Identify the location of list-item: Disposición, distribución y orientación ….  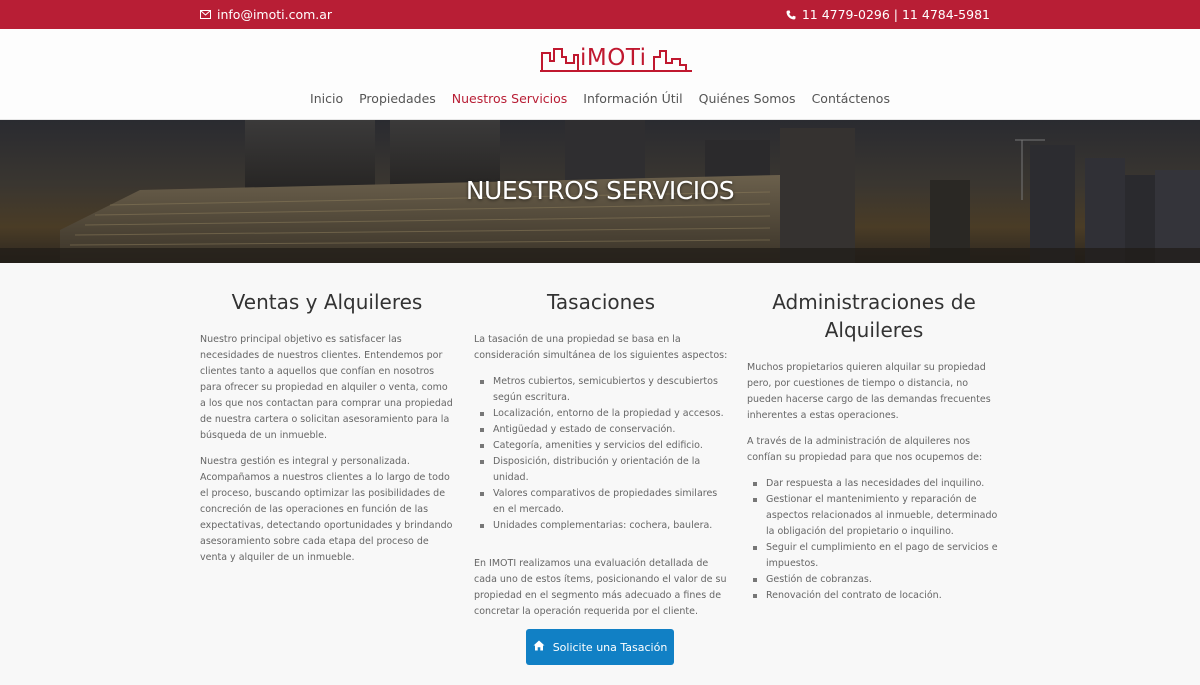
(601, 470).